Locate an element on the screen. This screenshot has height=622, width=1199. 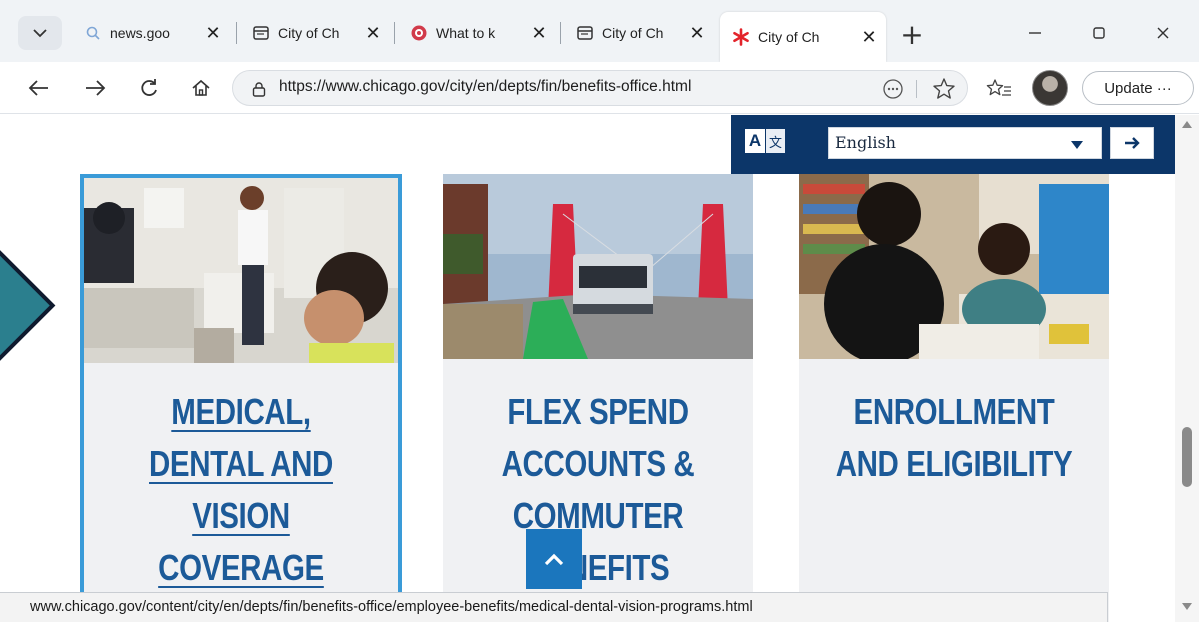
translate-icon: A 文 is located at coordinates (765, 142).